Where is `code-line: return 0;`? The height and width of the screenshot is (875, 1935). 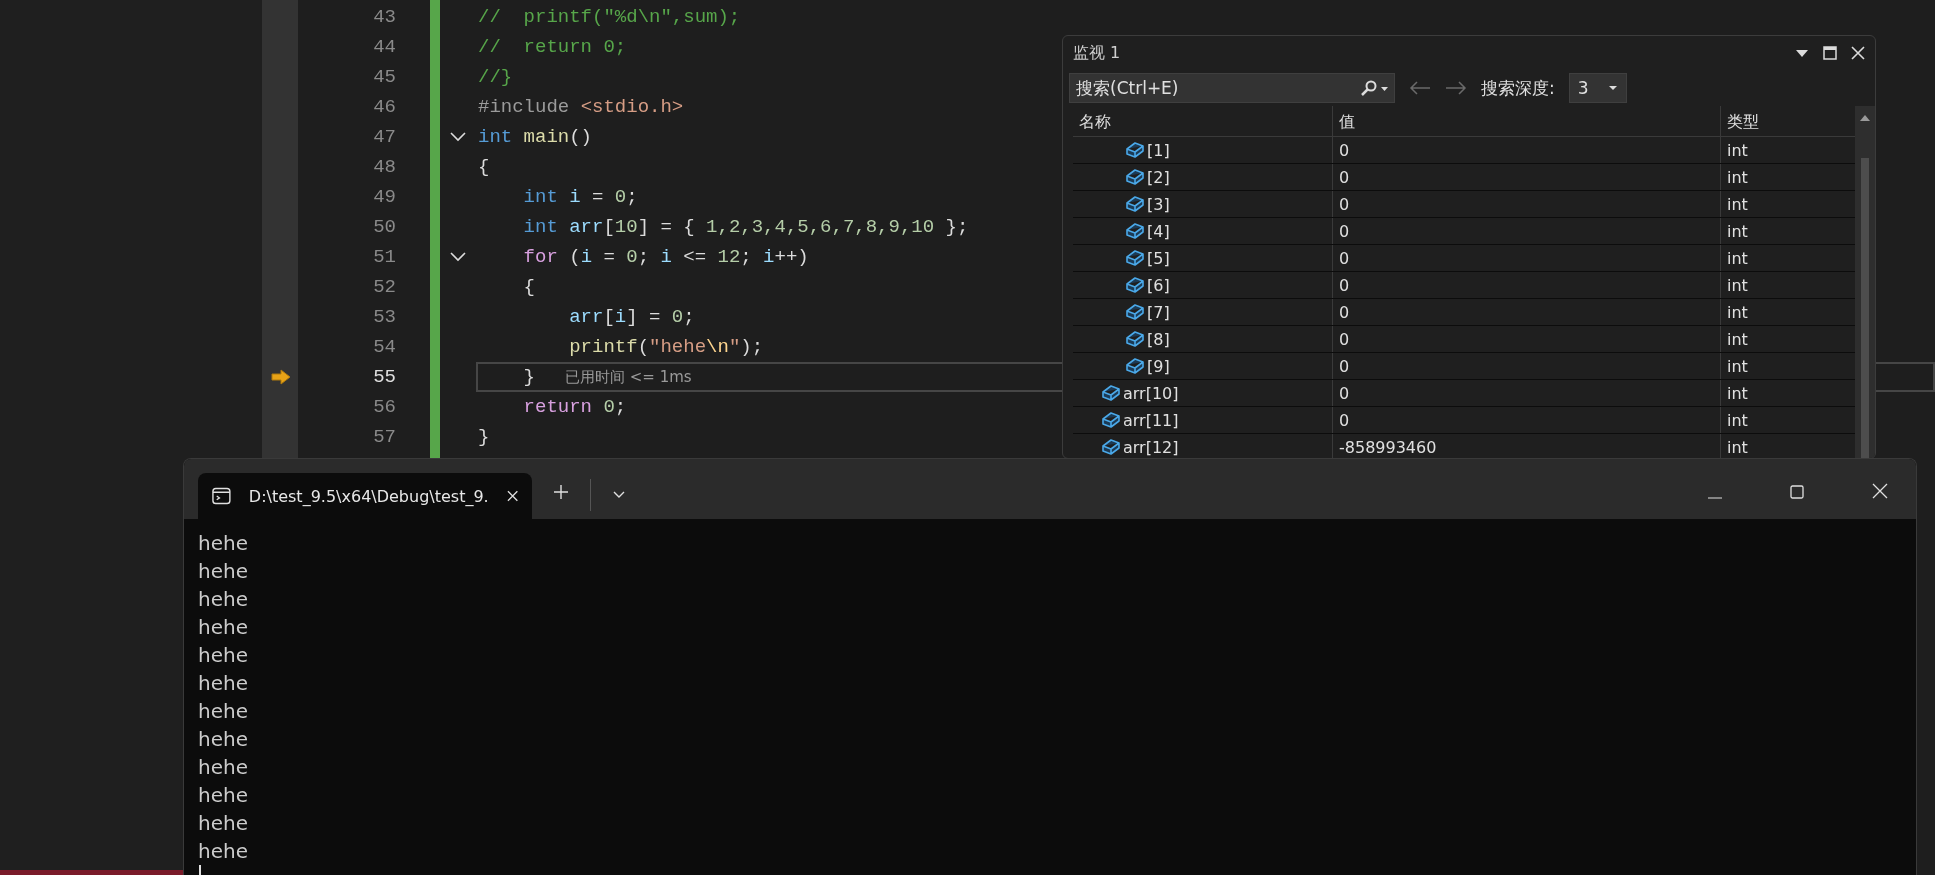
code-line: return 0; is located at coordinates (574, 407).